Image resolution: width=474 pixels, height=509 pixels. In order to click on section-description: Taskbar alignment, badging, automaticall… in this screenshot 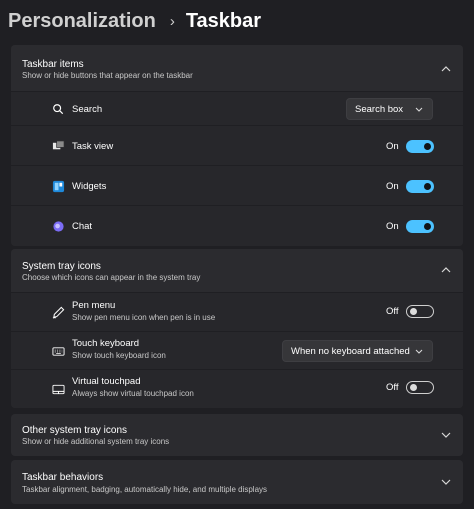, I will do `click(145, 489)`.